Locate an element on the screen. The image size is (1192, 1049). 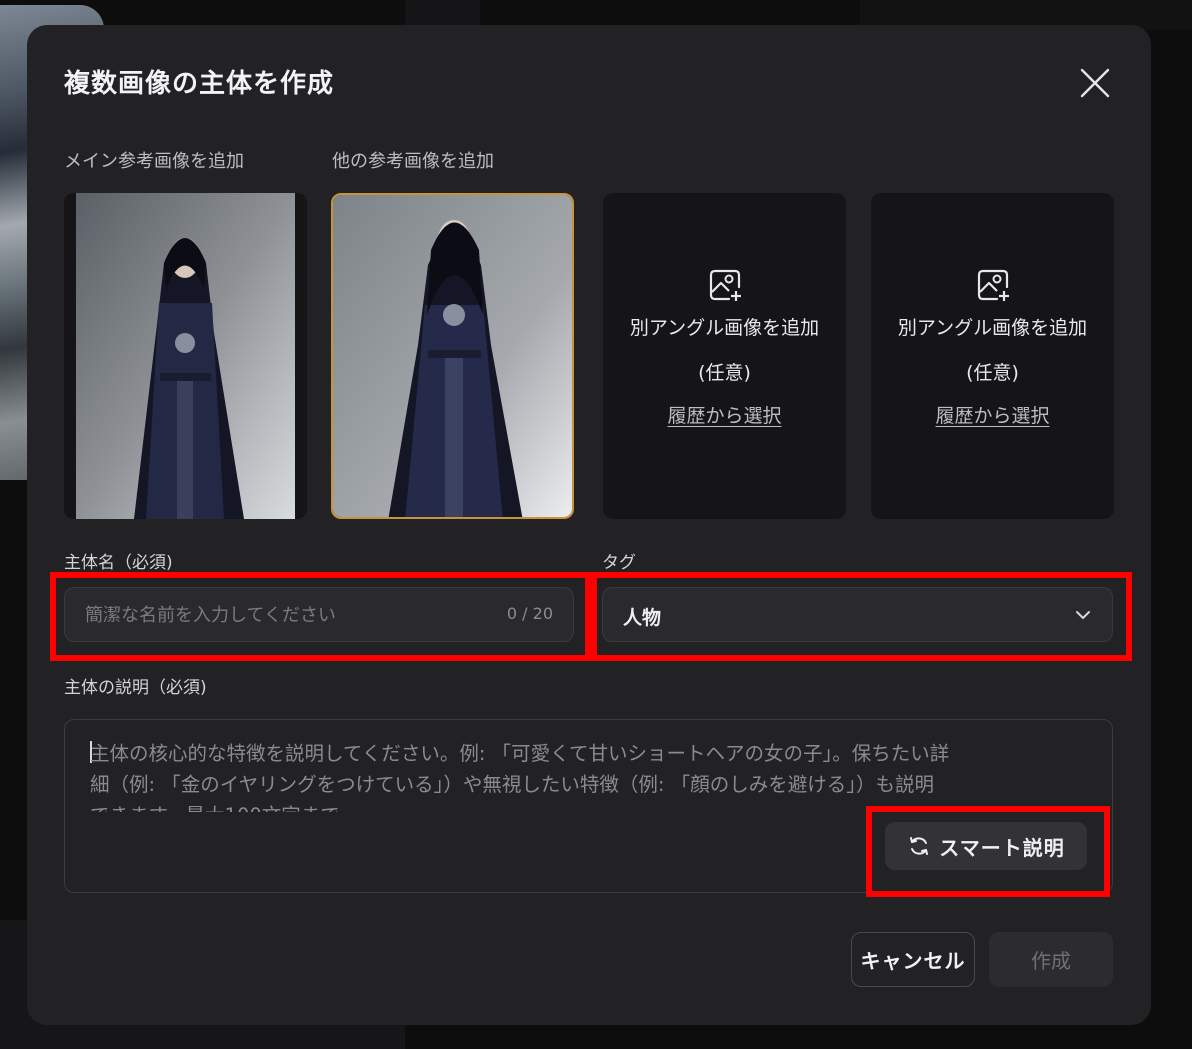
tag-selected-value: 人物 is located at coordinates (642, 618).